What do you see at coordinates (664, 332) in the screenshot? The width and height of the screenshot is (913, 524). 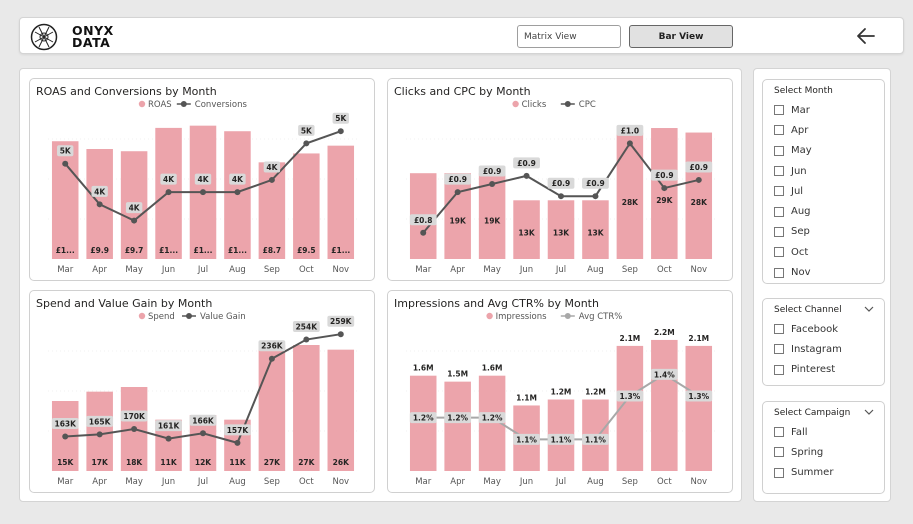 I see `bar-label: 2.2M` at bounding box center [664, 332].